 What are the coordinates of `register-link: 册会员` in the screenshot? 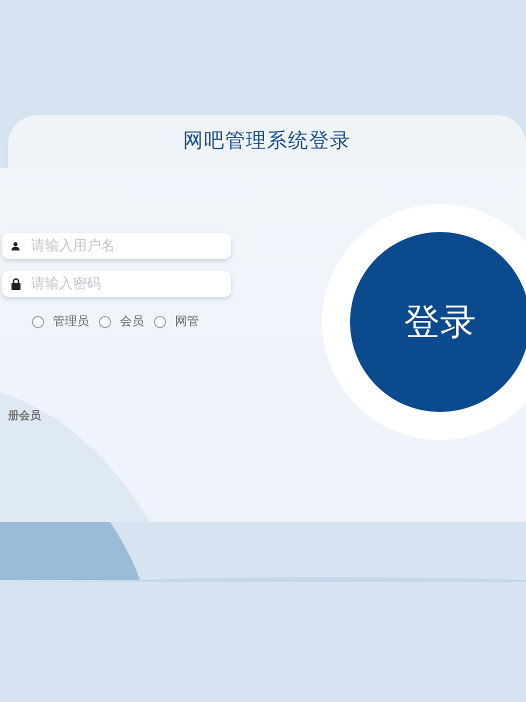 It's located at (24, 415).